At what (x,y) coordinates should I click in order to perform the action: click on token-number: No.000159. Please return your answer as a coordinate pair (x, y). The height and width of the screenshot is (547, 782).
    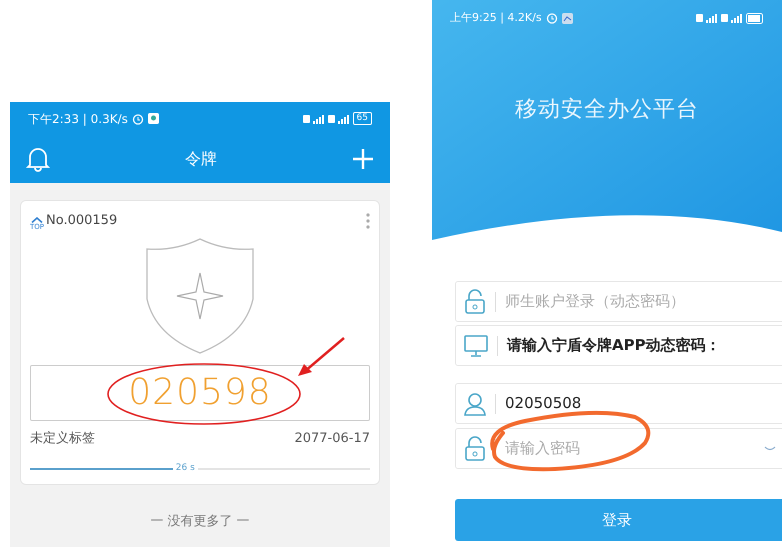
    Looking at the image, I should click on (82, 221).